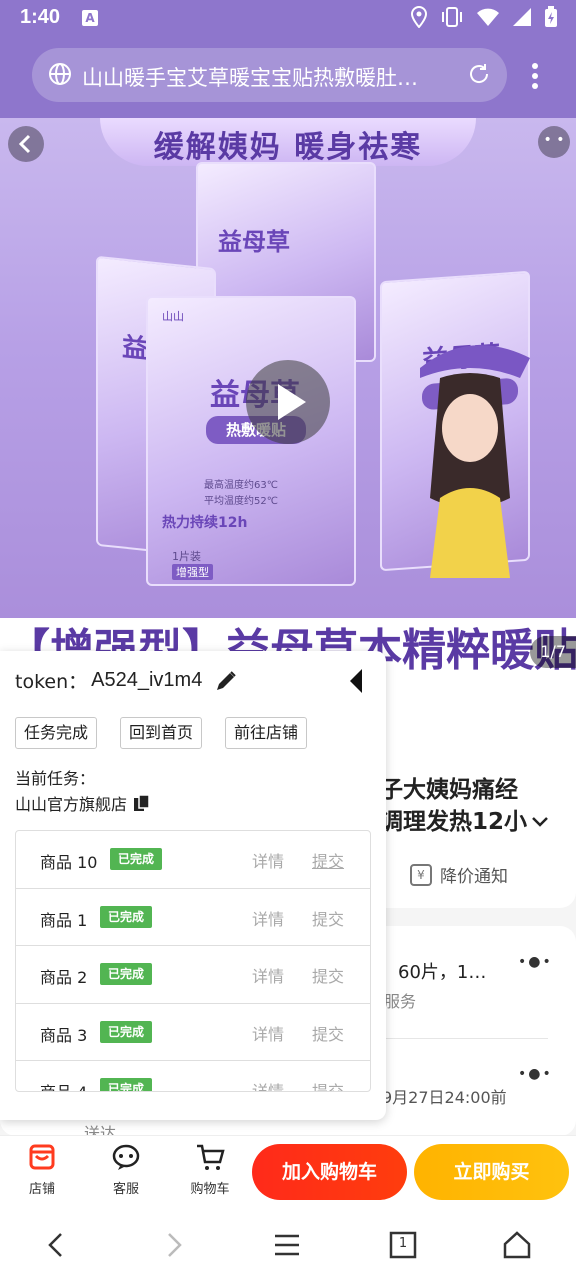 This screenshot has height=1280, width=576. I want to click on reload-icon, so click(479, 74).